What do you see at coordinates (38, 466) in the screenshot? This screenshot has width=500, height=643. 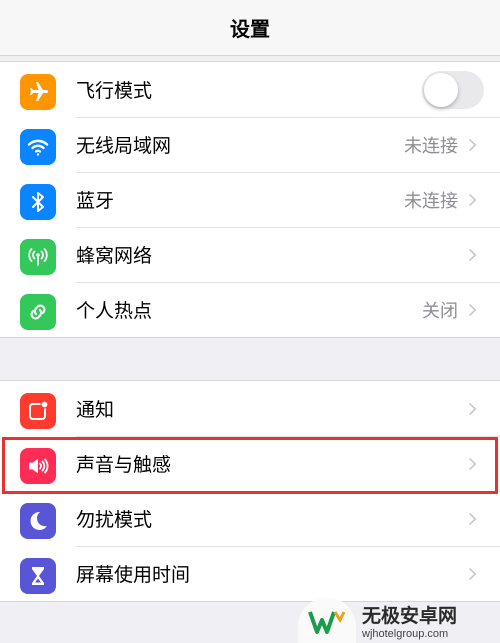 I see `speaker-icon` at bounding box center [38, 466].